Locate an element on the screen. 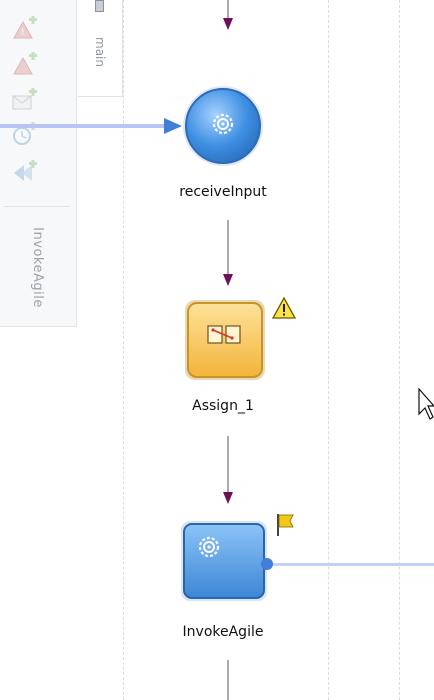 Image resolution: width=434 pixels, height=700 pixels. invoke-activity is located at coordinates (224, 561).